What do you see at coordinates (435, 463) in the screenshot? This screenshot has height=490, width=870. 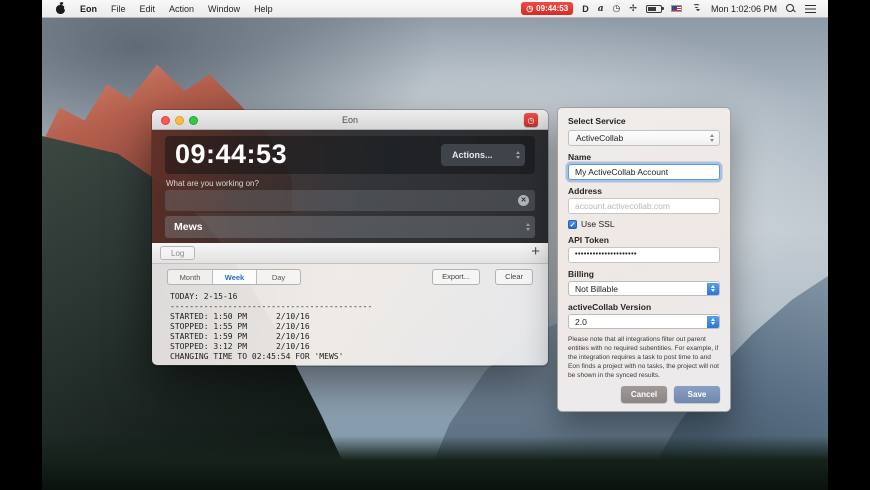 I see `wallpaper-forest` at bounding box center [435, 463].